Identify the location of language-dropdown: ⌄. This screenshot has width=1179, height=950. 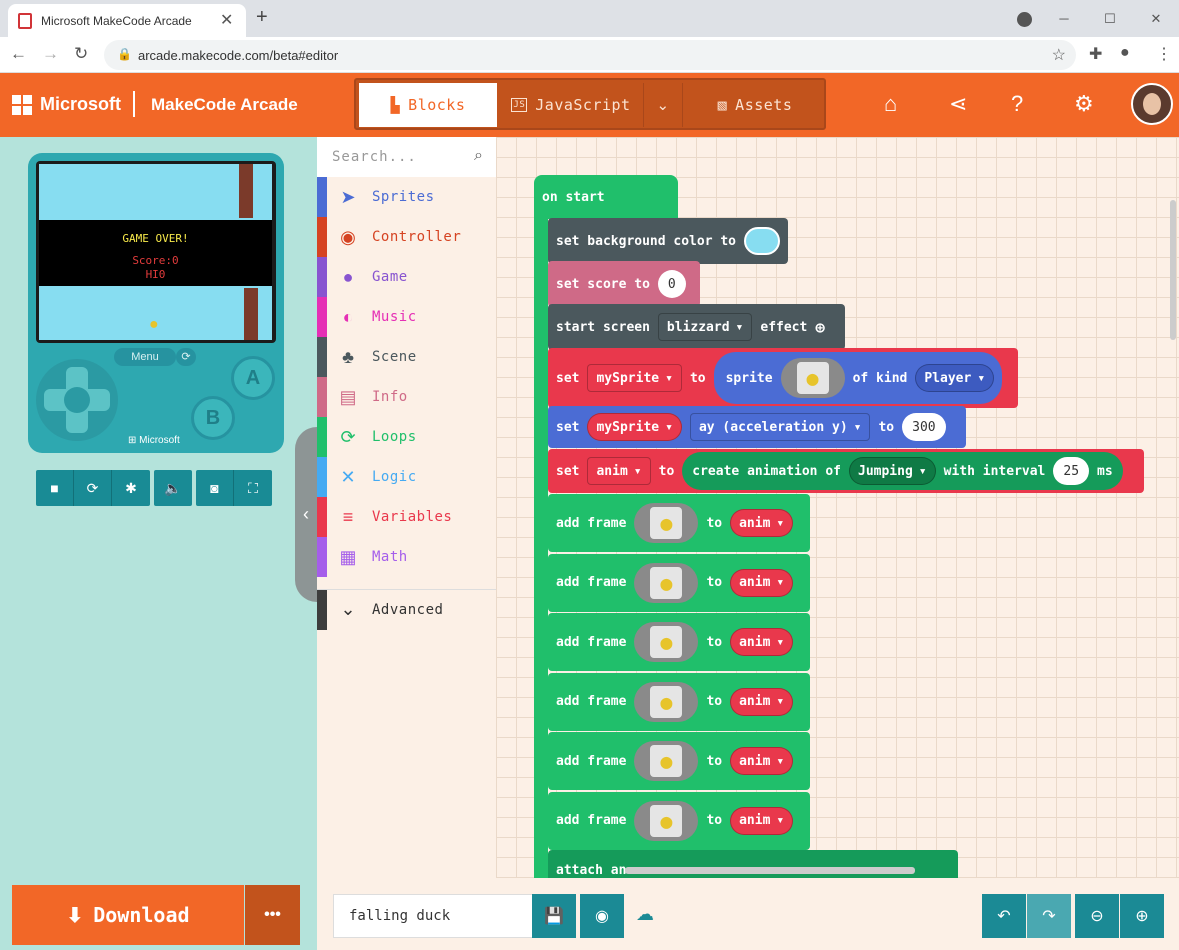
(663, 105).